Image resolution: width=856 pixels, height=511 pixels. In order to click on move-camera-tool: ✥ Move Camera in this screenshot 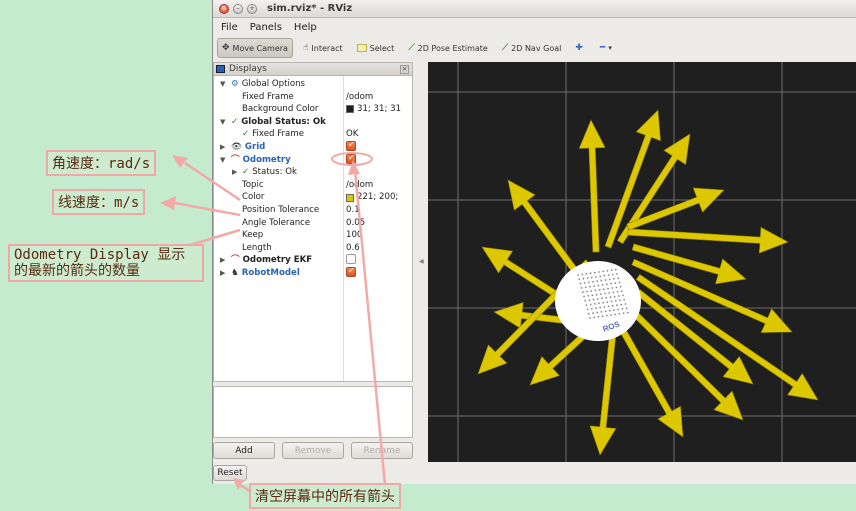, I will do `click(255, 48)`.